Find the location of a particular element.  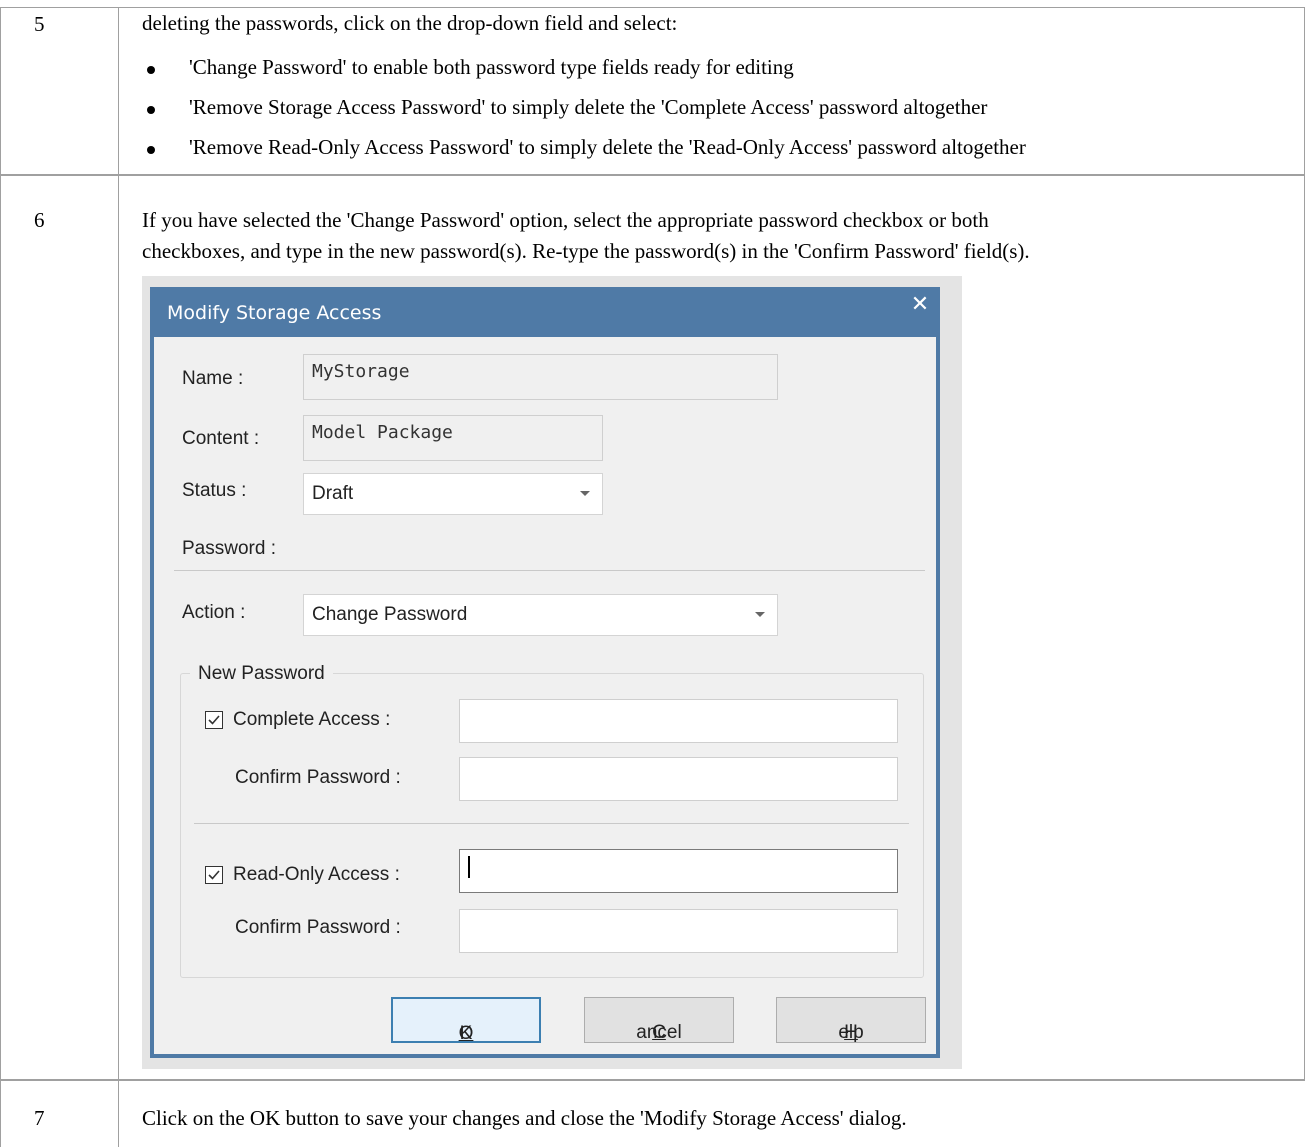

help-button: Help is located at coordinates (851, 1020).